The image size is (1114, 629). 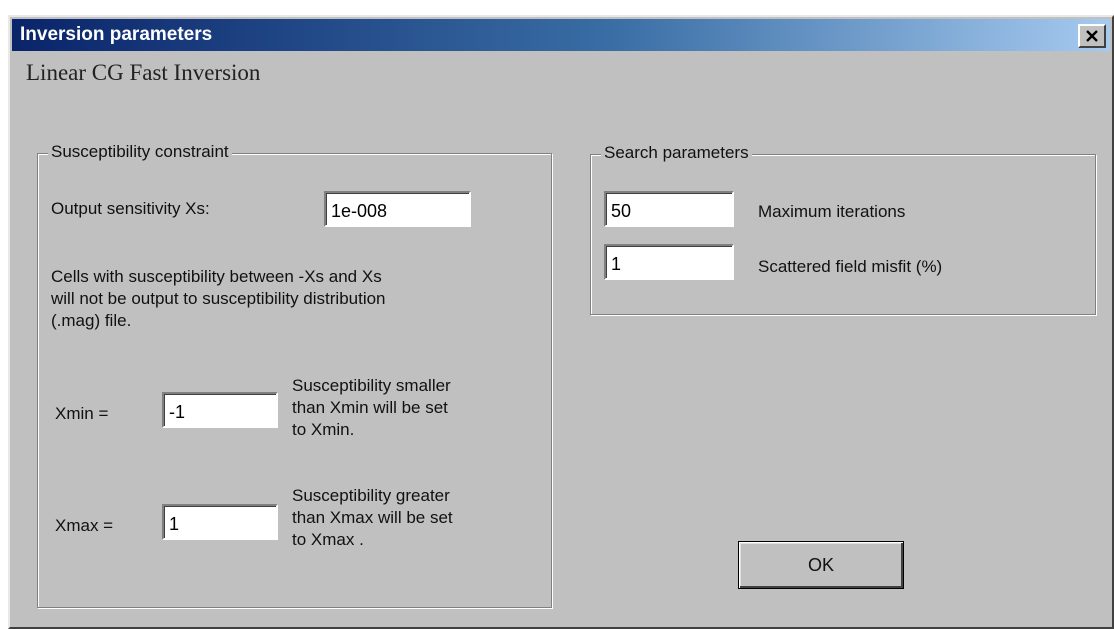 I want to click on susceptibility-group-title: Susceptibility constraint, so click(x=140, y=152).